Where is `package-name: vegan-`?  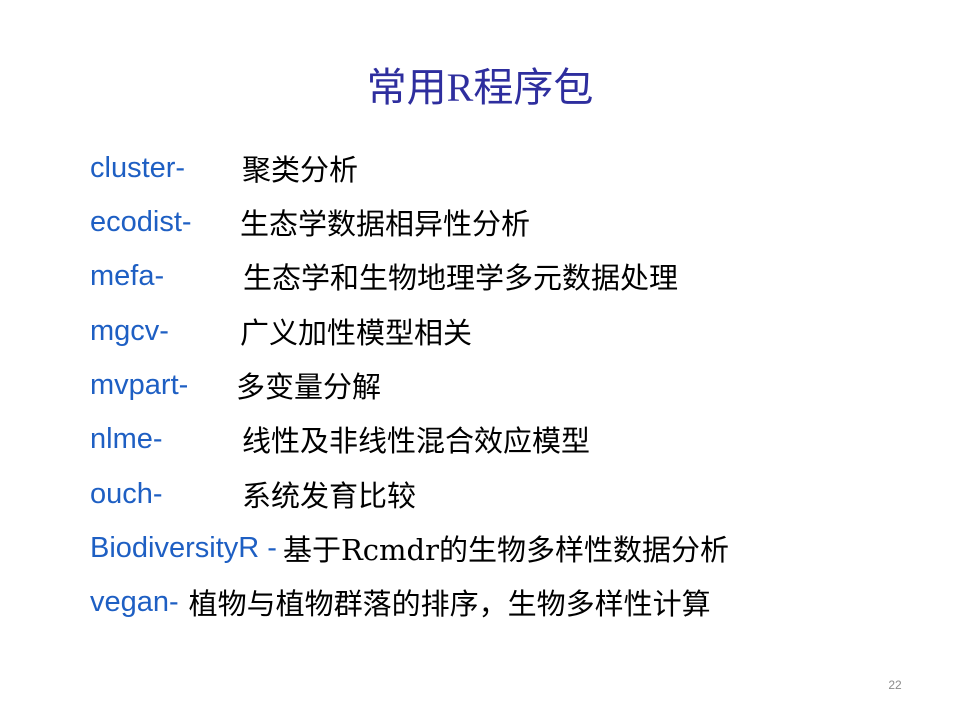 package-name: vegan- is located at coordinates (134, 601).